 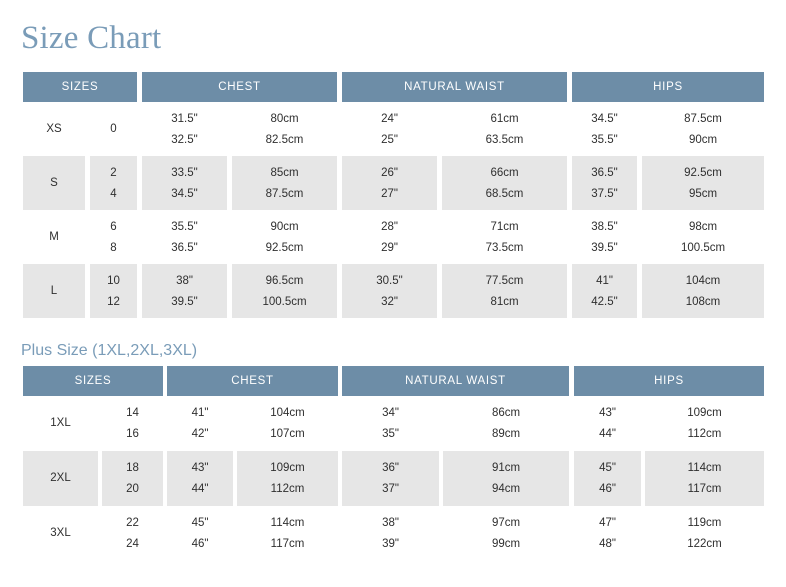 I want to click on standard-cell-chest_cm: 90cm, so click(x=284, y=227).